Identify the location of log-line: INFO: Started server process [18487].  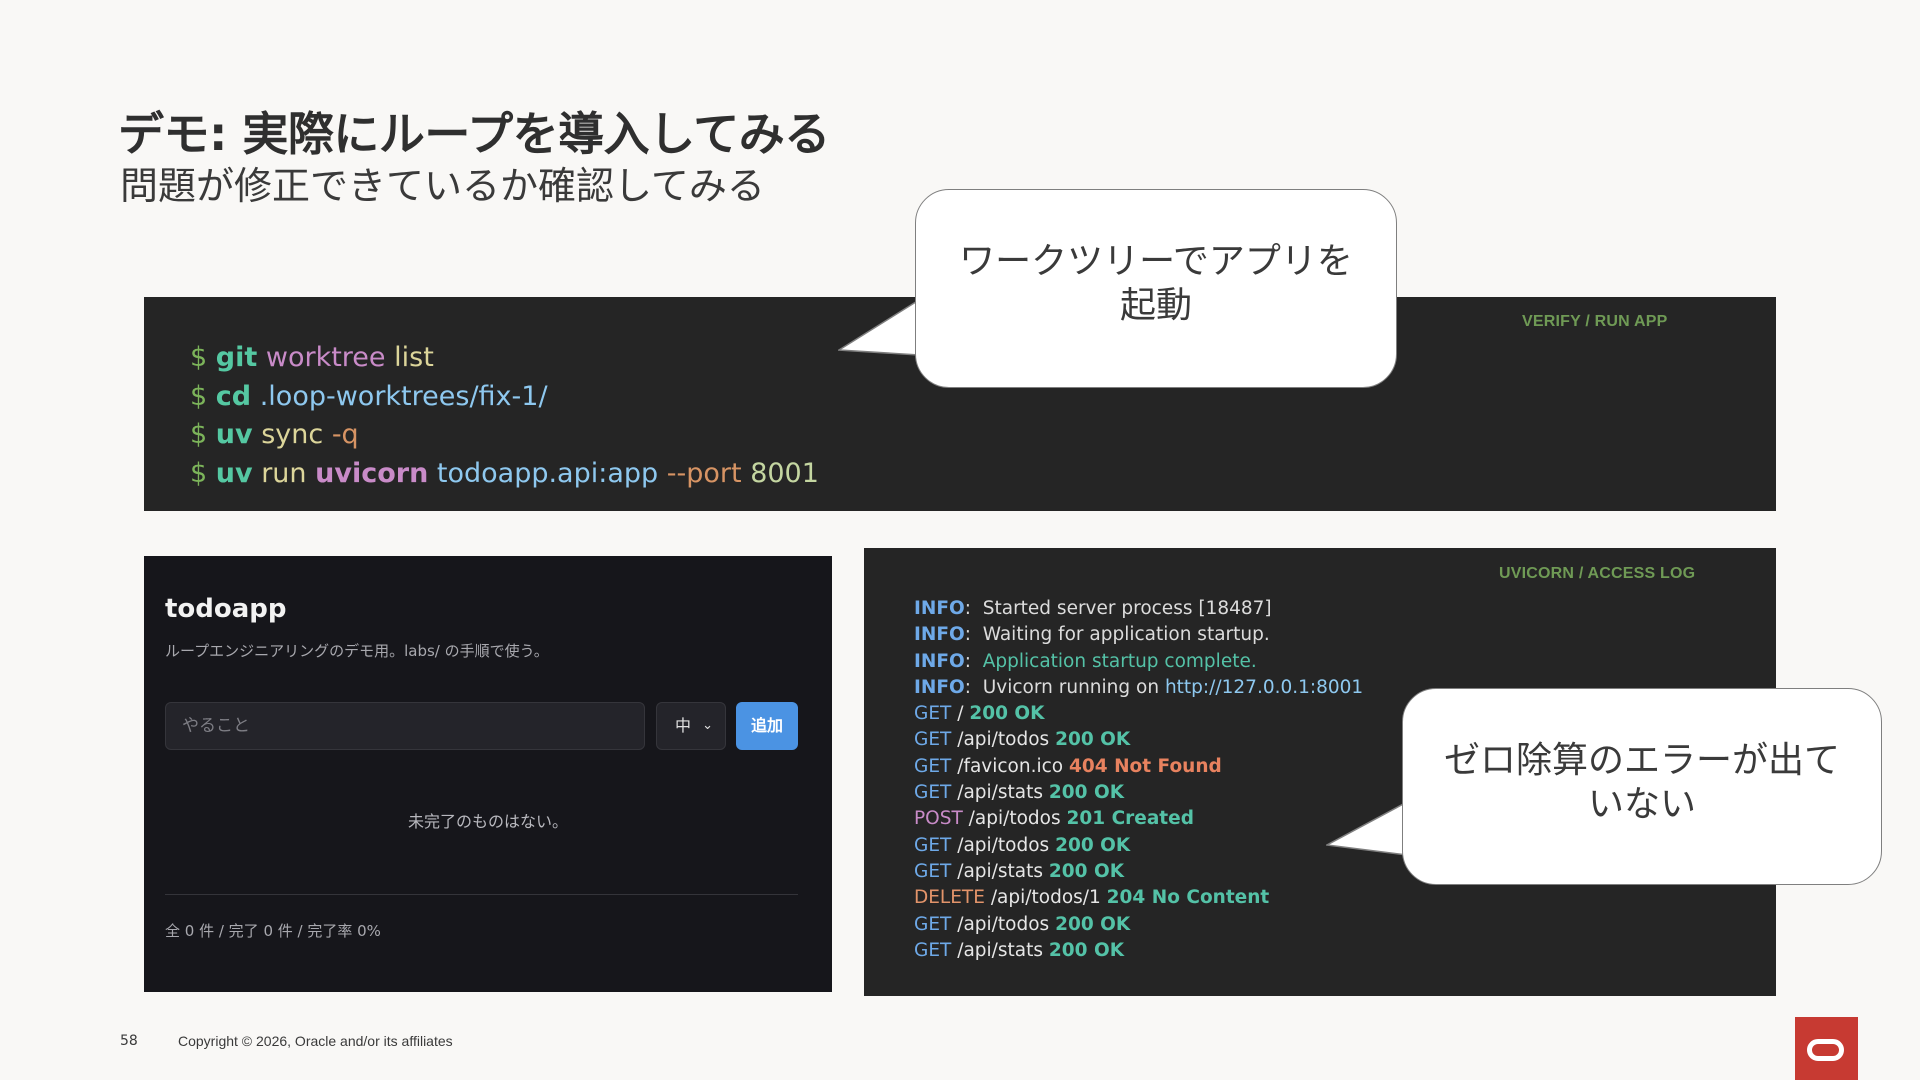
(1138, 609).